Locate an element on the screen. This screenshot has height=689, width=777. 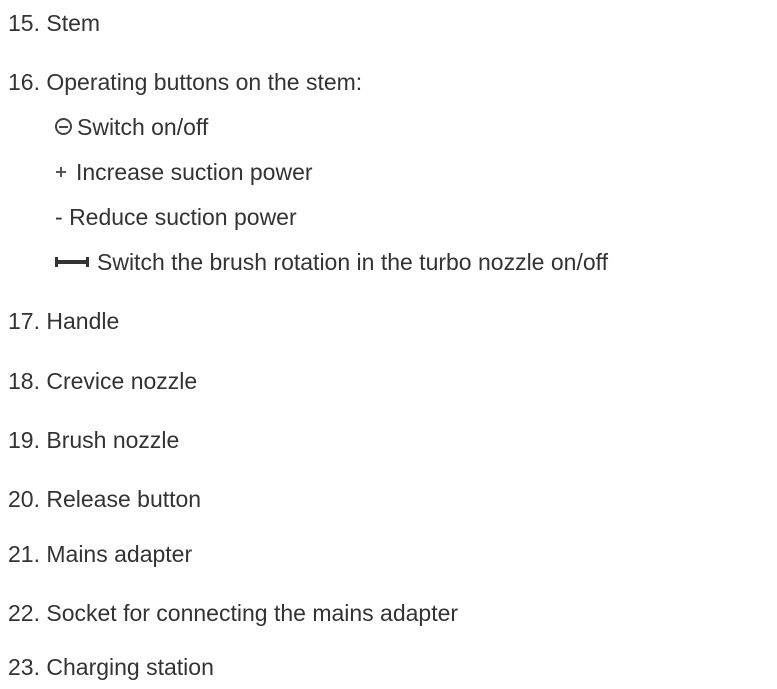
list-item-release-button: 20. Release button is located at coordinates (104, 499).